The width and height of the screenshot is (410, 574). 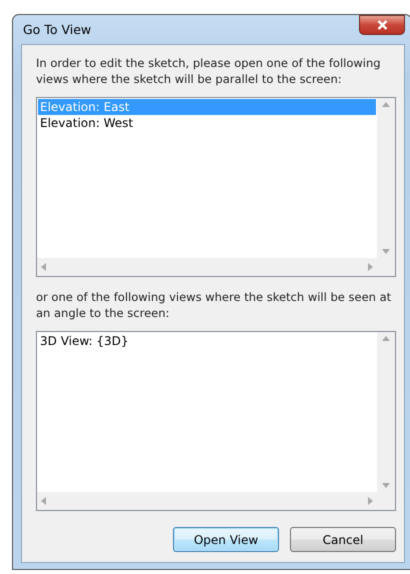 What do you see at coordinates (207, 123) in the screenshot?
I see `view-item: Elevation: West` at bounding box center [207, 123].